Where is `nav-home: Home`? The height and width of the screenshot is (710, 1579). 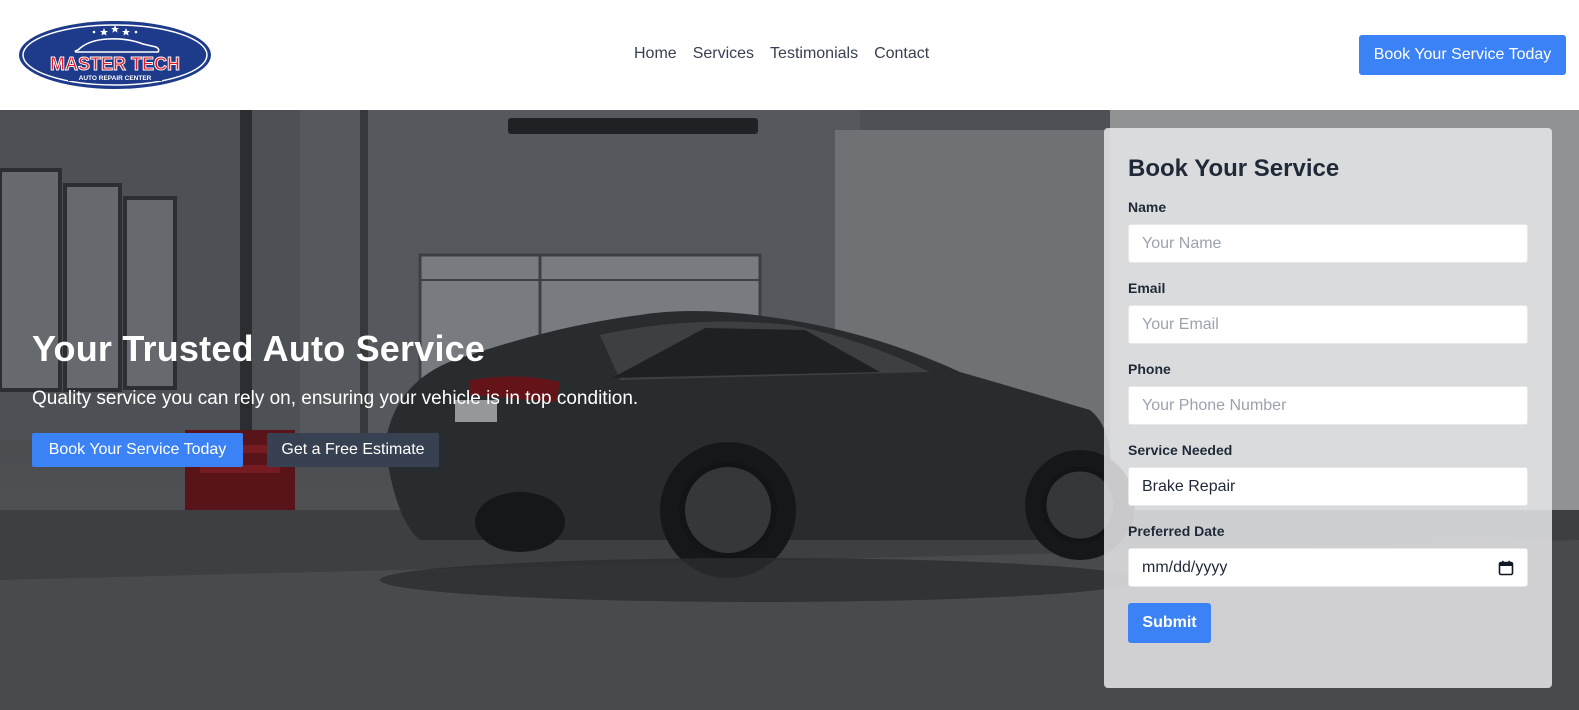
nav-home: Home is located at coordinates (655, 54).